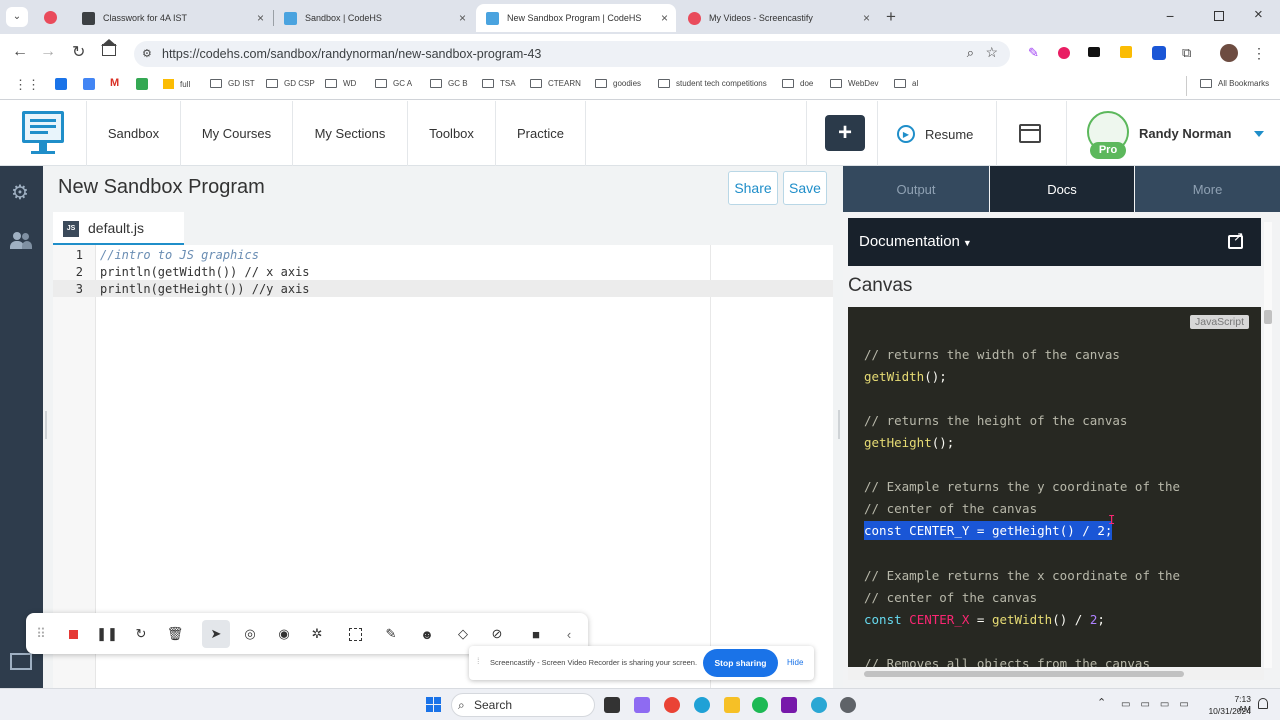 The height and width of the screenshot is (720, 1280). What do you see at coordinates (114, 83) in the screenshot?
I see `gmail-icon: M` at bounding box center [114, 83].